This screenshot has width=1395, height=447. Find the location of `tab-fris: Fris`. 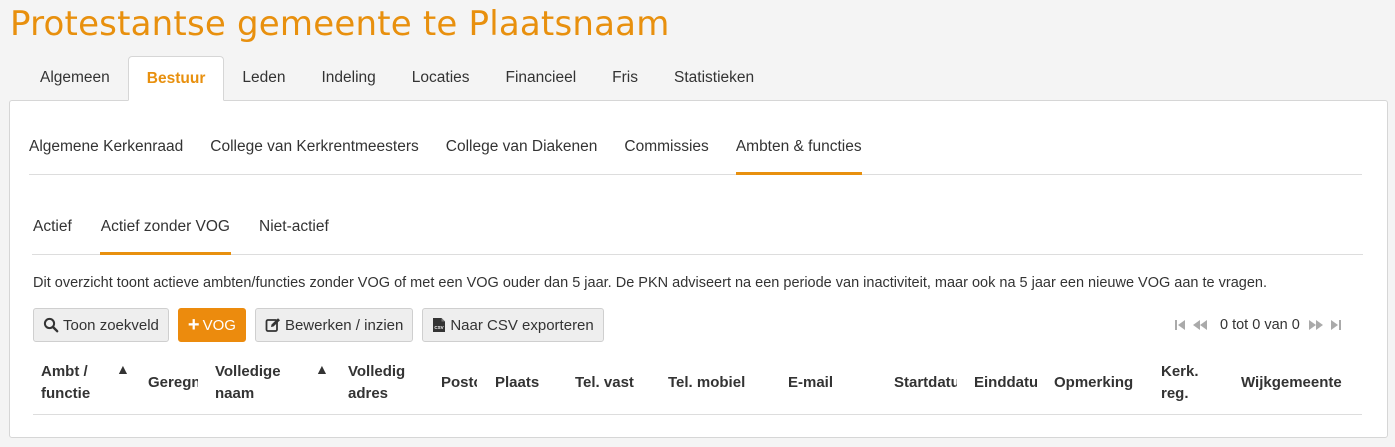

tab-fris: Fris is located at coordinates (625, 78).